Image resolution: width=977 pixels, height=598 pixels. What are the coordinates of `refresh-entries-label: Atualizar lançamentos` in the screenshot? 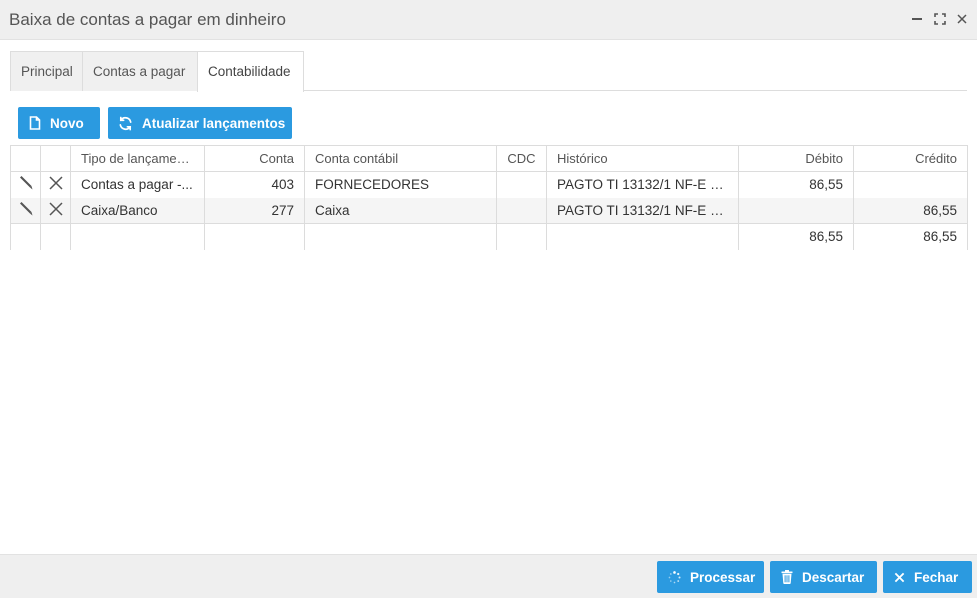 It's located at (214, 123).